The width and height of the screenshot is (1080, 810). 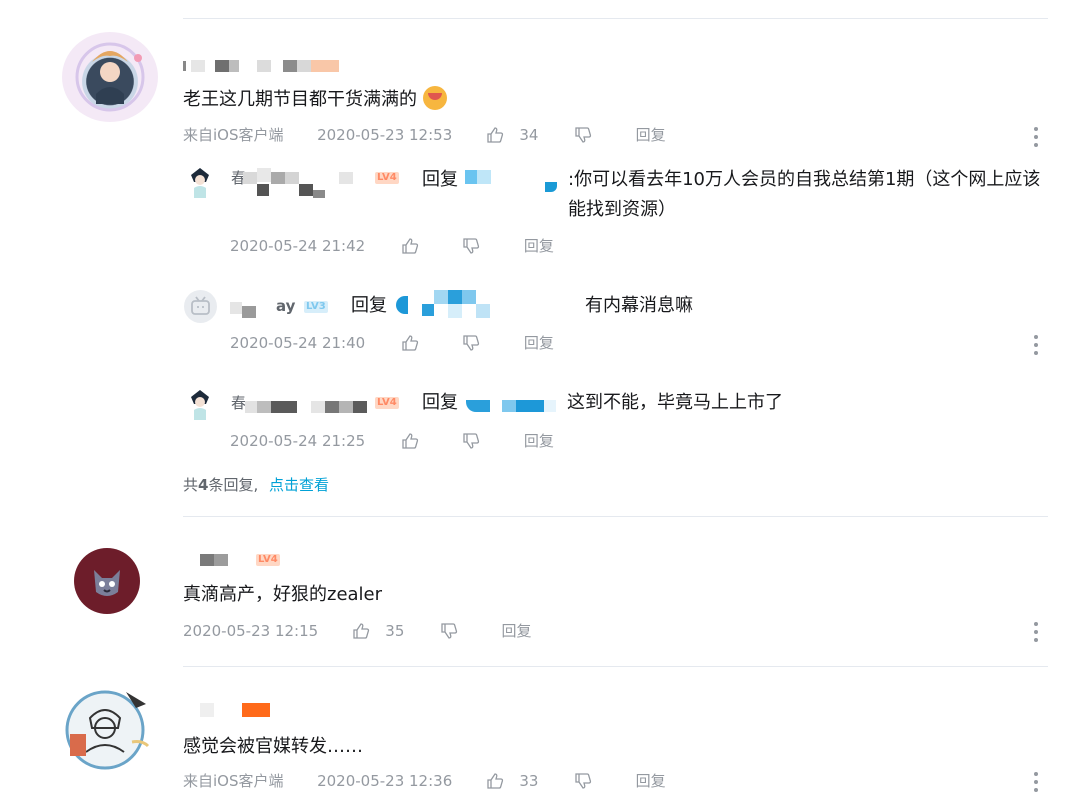 I want to click on reply-meta: 2020-05-24 21:42 回复, so click(x=392, y=245).